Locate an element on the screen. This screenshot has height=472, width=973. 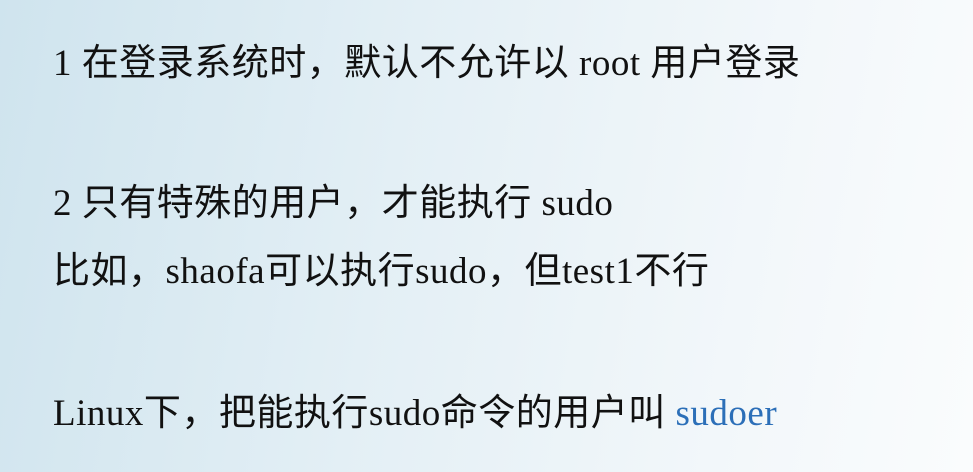
point-1-text: 1 在登录系统时，默认不允许以 root 用户登录 is located at coordinates (427, 63).